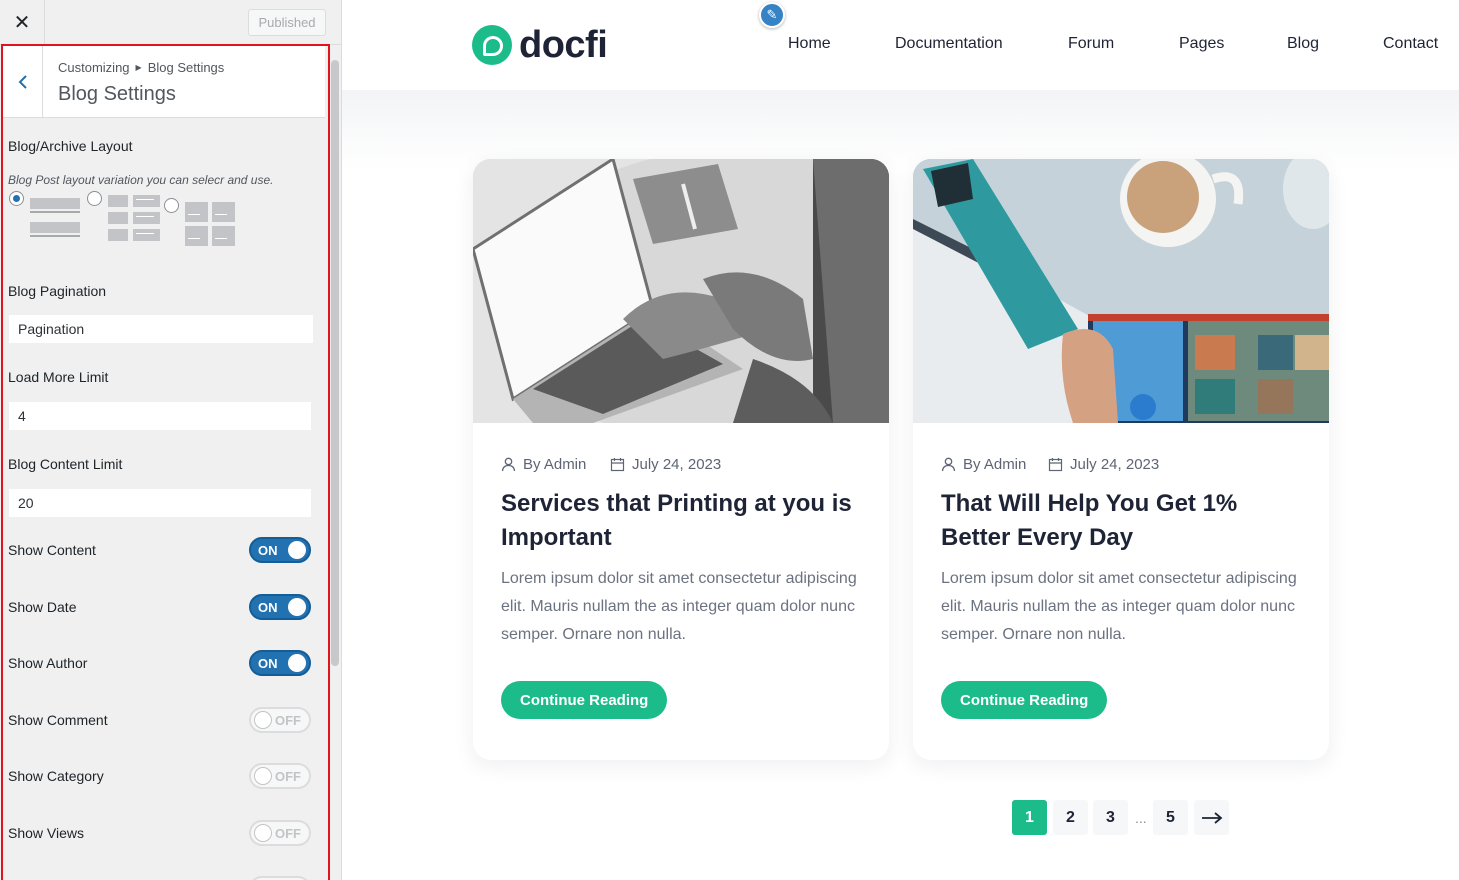 This screenshot has width=1459, height=880. Describe the element at coordinates (1410, 44) in the screenshot. I see `nav-contact: Contact` at that location.